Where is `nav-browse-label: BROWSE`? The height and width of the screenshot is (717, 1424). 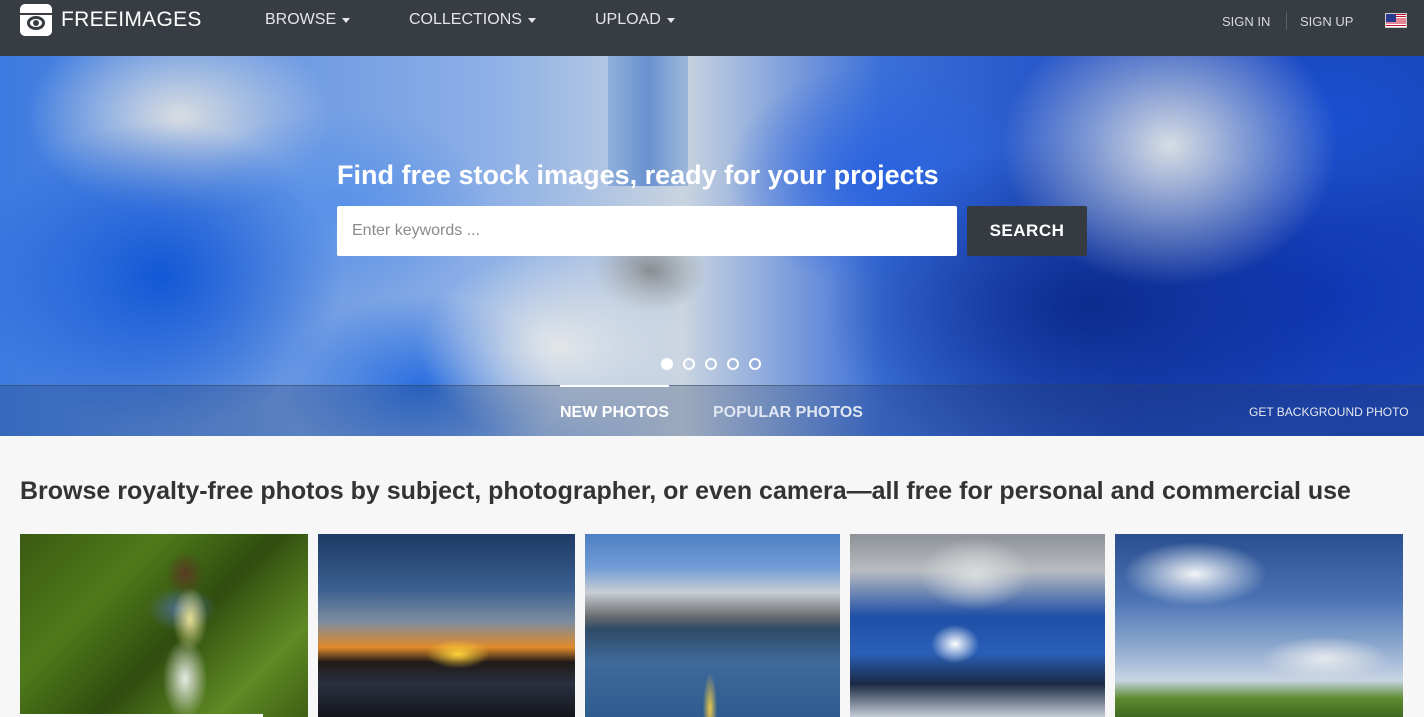 nav-browse-label: BROWSE is located at coordinates (301, 19).